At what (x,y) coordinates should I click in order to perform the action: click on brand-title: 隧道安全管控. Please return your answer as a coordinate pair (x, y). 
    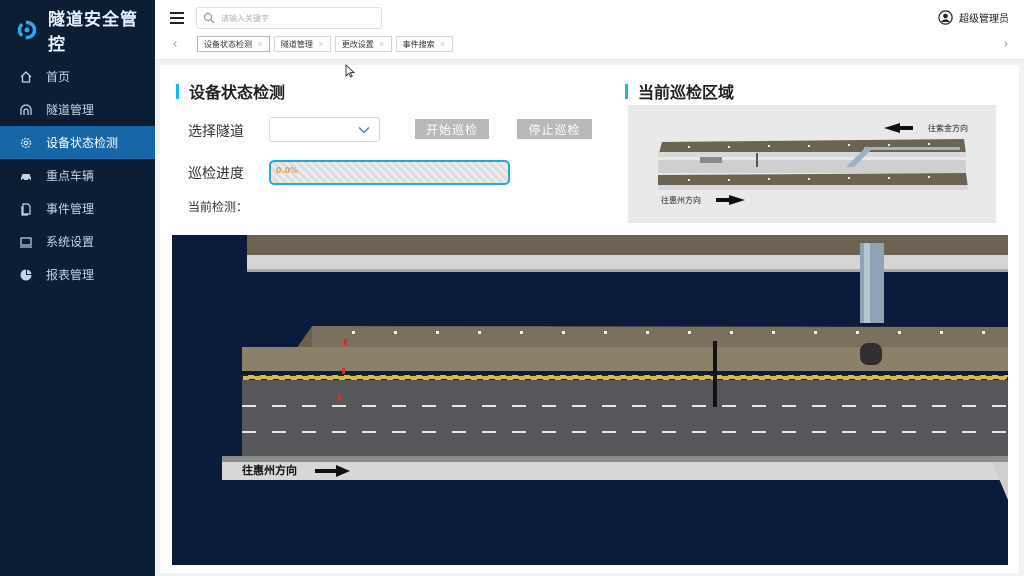
    Looking at the image, I should click on (93, 32).